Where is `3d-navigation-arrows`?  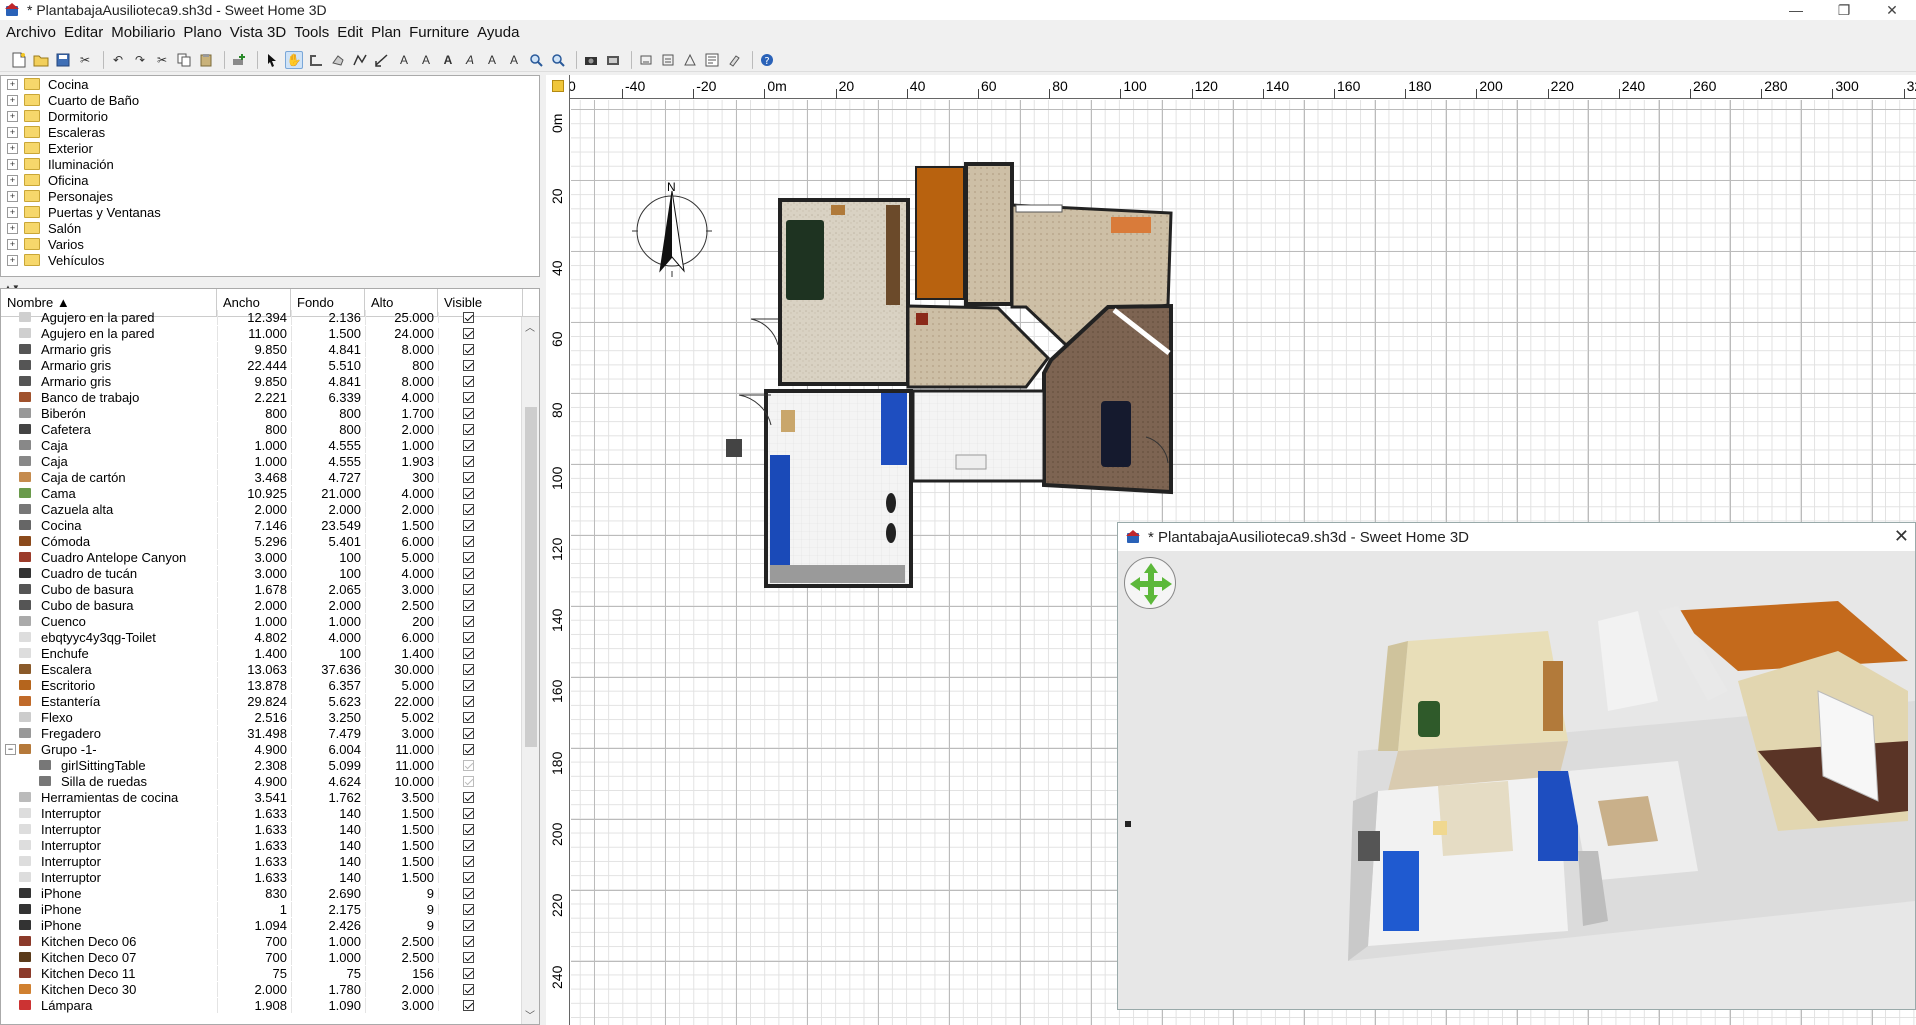 3d-navigation-arrows is located at coordinates (1150, 583).